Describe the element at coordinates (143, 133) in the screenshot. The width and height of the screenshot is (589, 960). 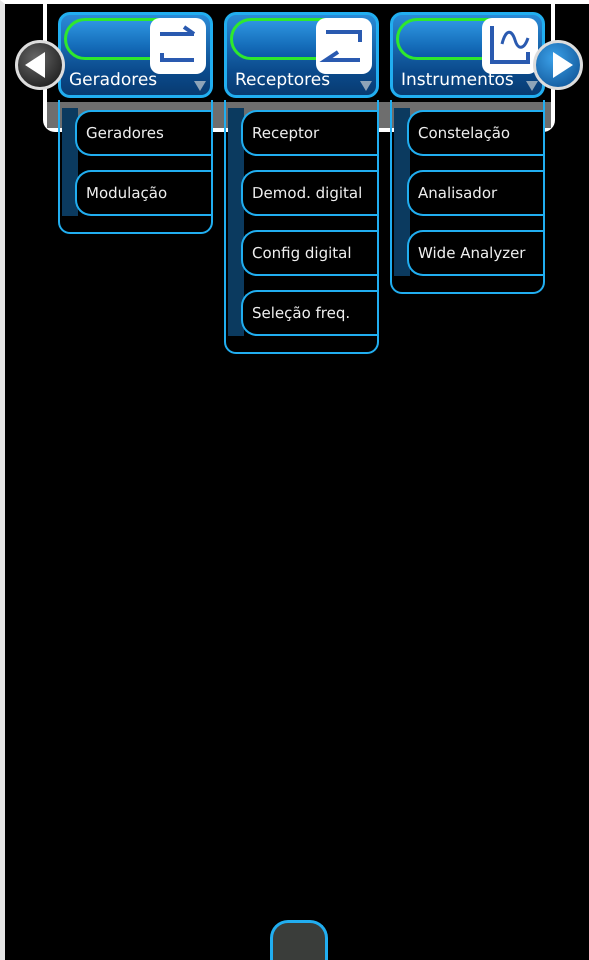
I see `menu-item: Geradores` at that location.